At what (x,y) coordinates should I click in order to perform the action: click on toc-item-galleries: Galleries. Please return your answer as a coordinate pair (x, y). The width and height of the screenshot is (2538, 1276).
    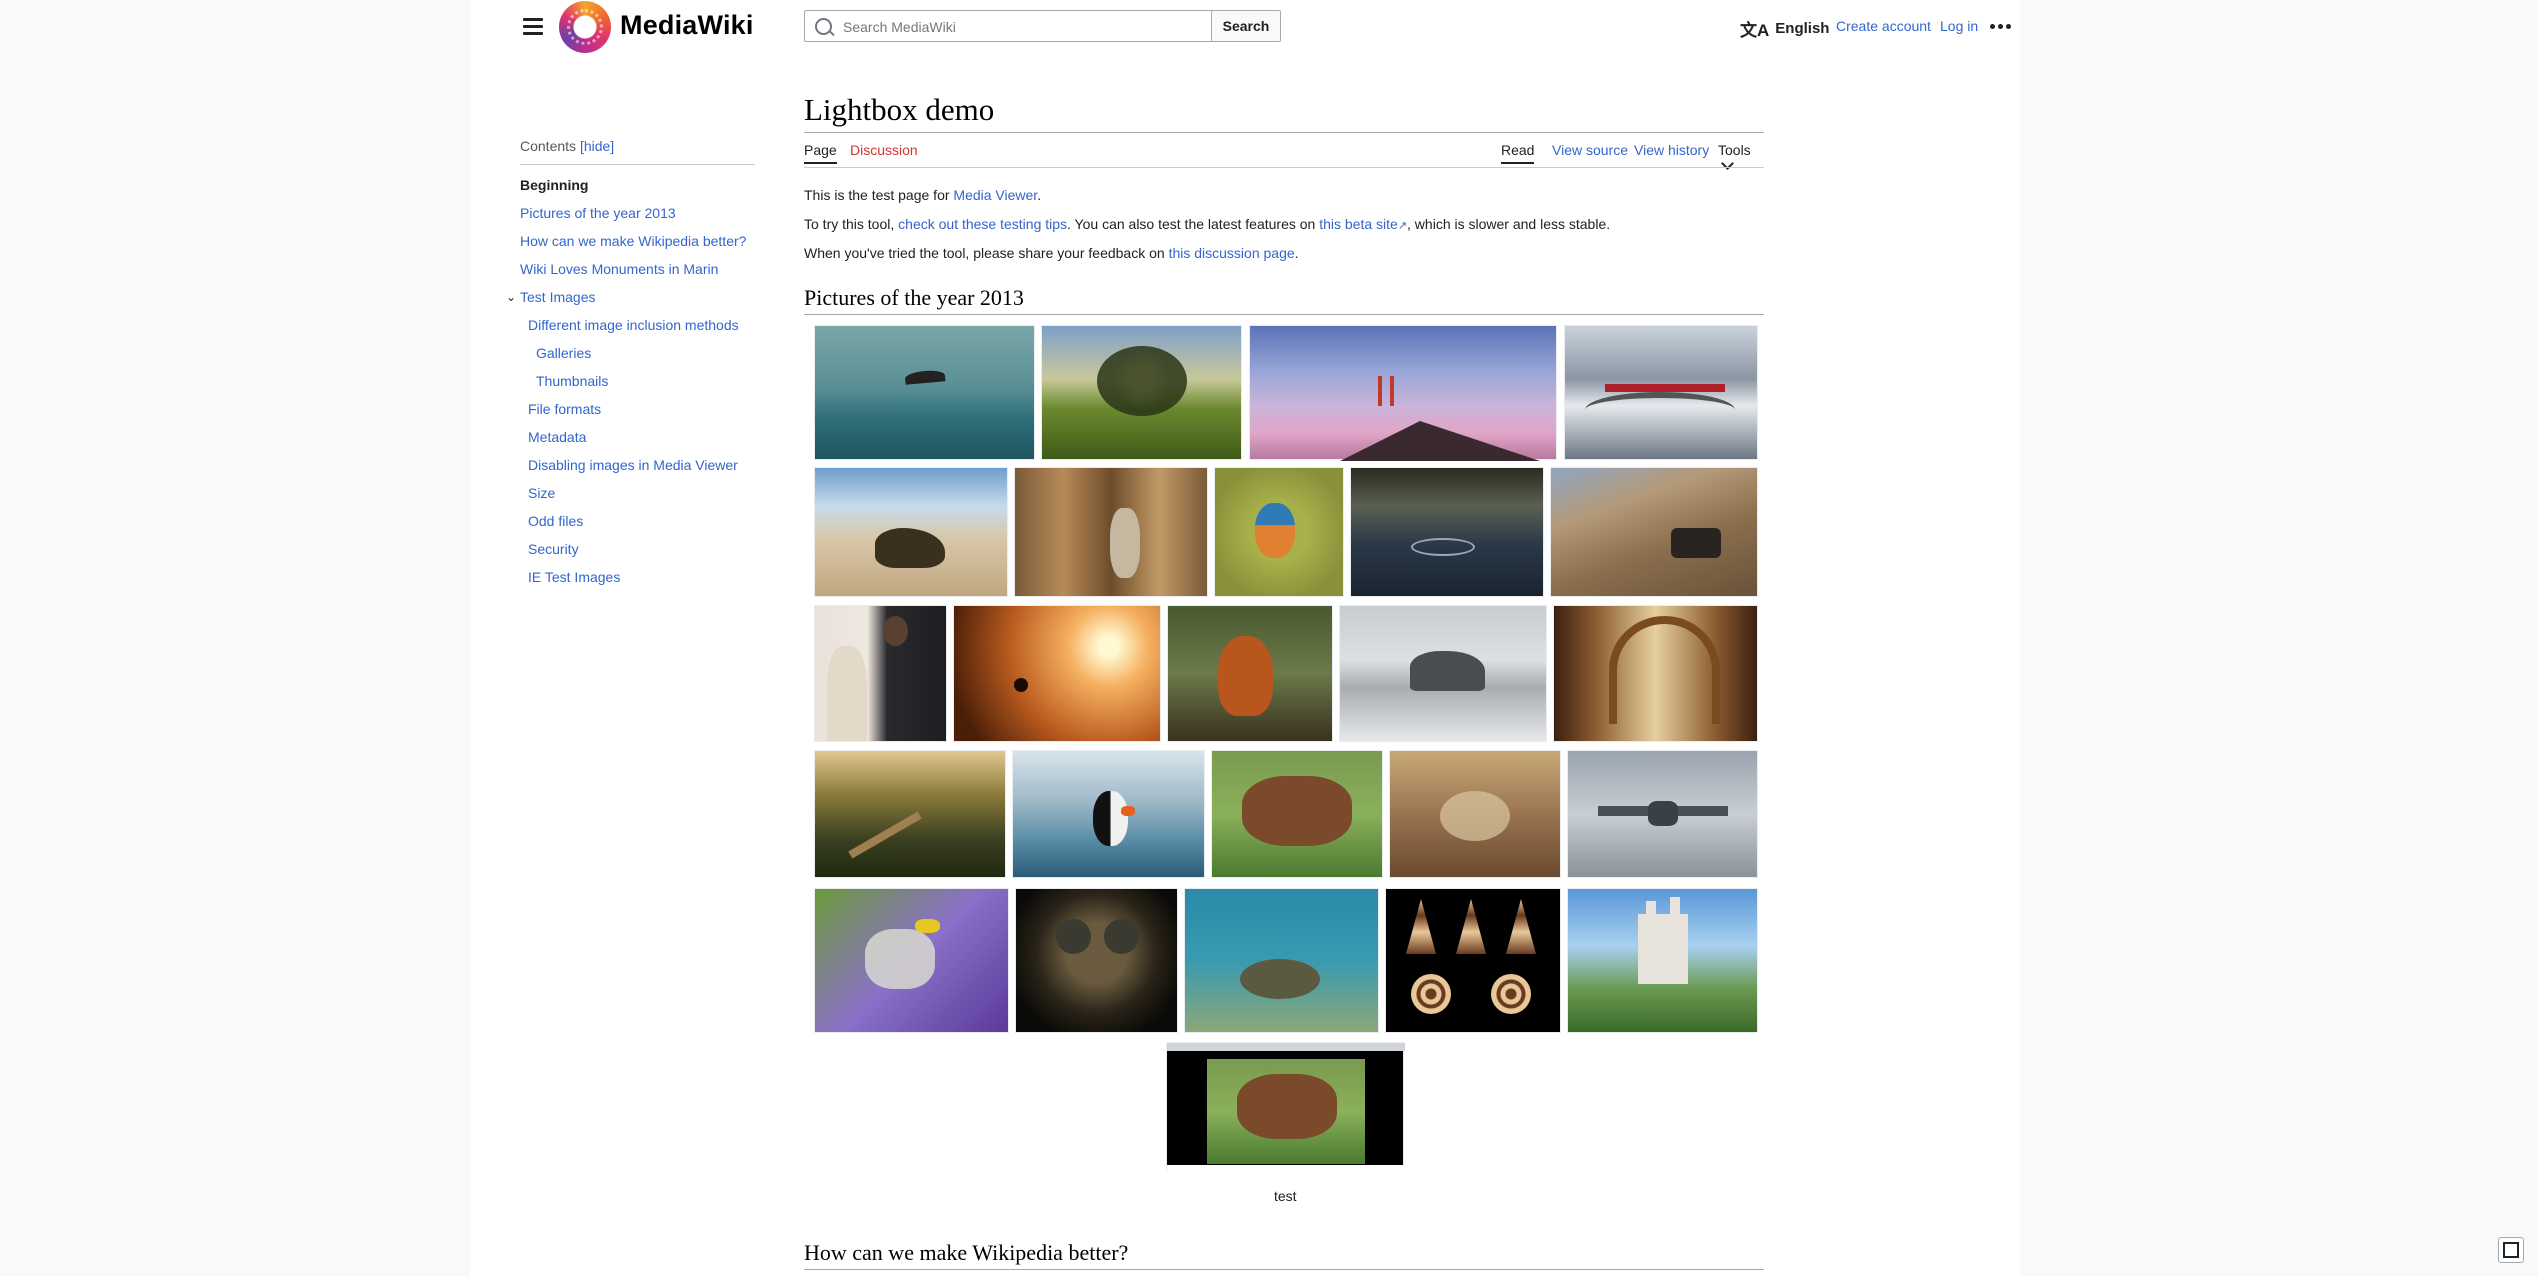
    Looking at the image, I should click on (640, 353).